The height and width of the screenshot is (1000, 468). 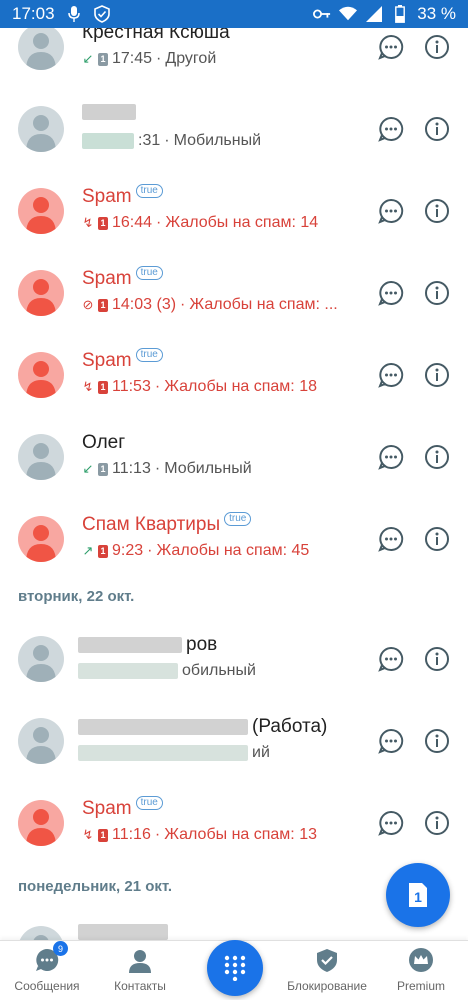 I want to click on nav-contacts: Контакты, so click(x=140, y=970).